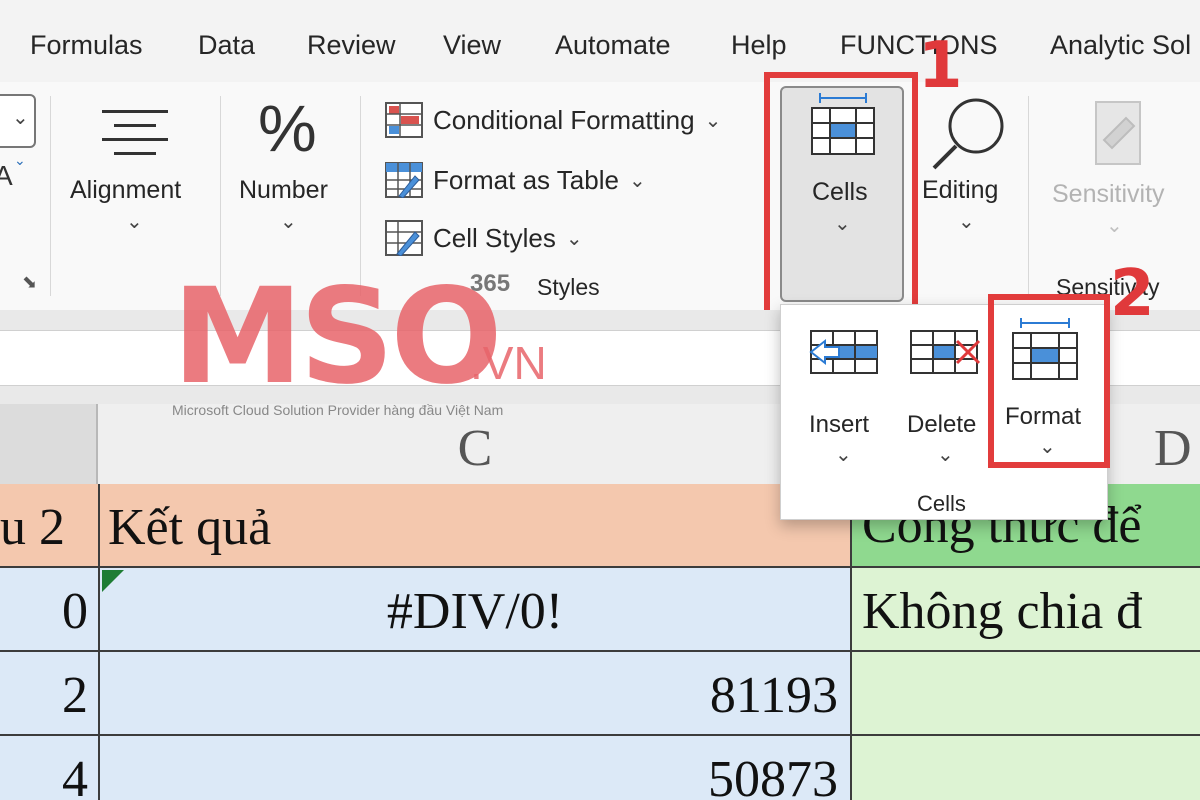 The width and height of the screenshot is (1200, 800). What do you see at coordinates (759, 45) in the screenshot?
I see `tab-help: Help` at bounding box center [759, 45].